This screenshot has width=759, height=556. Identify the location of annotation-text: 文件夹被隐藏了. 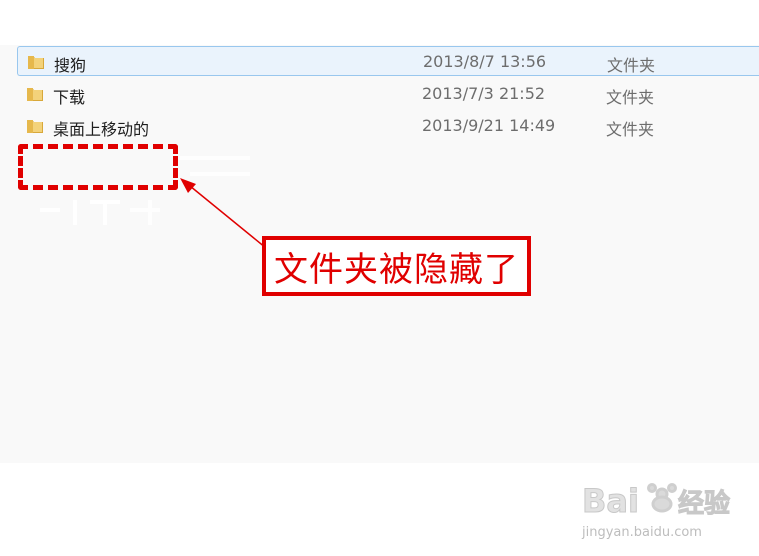
(396, 269).